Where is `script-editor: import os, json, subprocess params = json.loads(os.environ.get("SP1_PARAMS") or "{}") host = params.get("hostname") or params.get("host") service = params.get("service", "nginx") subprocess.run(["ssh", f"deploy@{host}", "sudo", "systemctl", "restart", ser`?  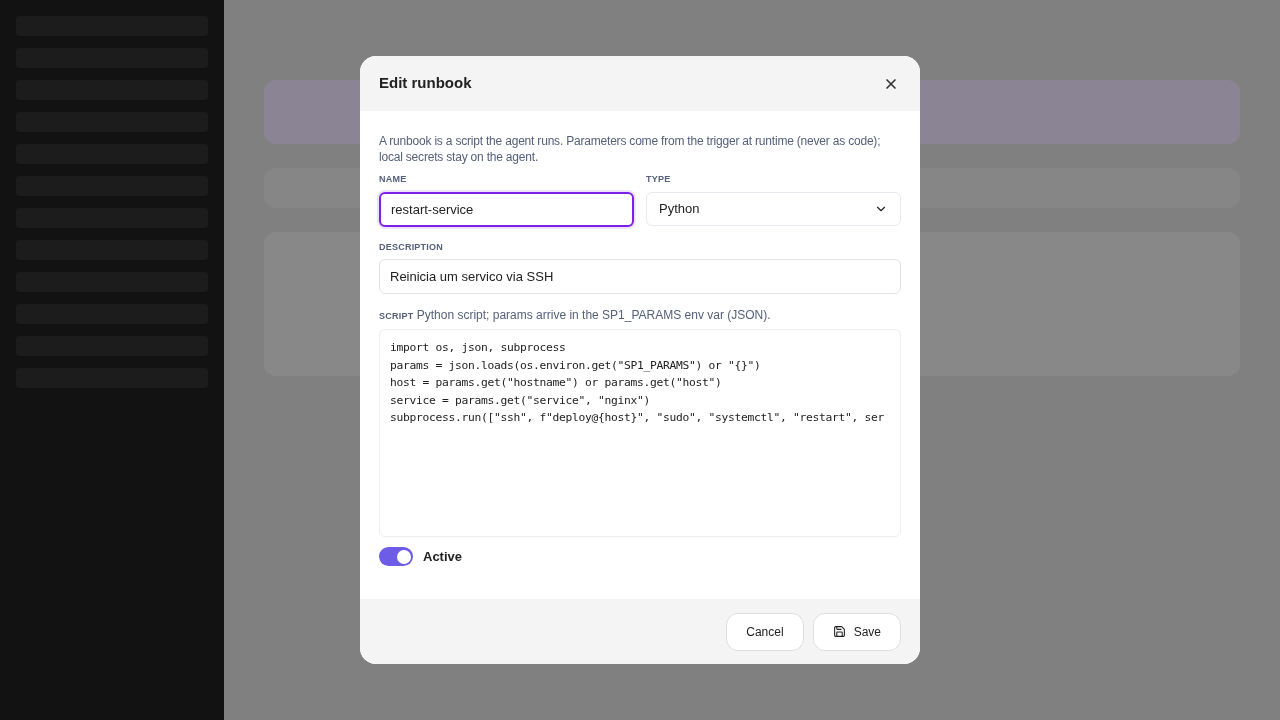 script-editor: import os, json, subprocess params = json.loads(os.environ.get("SP1_PARAMS") or "{}") host = params.get("hostname") or params.get("host") service = params.get("service", "nginx") subprocess.run(["ssh", f"deploy@{host}", "sudo", "systemctl", "restart", ser is located at coordinates (640, 433).